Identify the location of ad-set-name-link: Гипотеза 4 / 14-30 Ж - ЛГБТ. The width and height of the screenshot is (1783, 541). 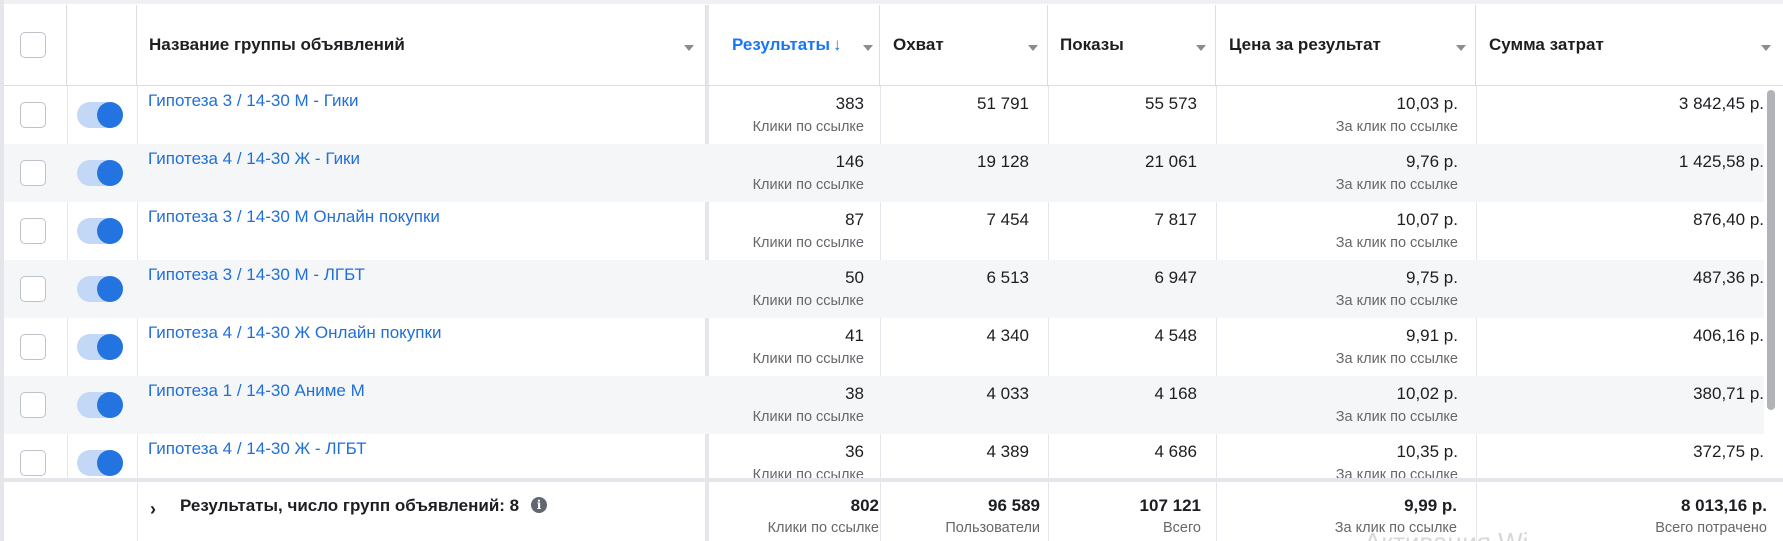
(257, 449).